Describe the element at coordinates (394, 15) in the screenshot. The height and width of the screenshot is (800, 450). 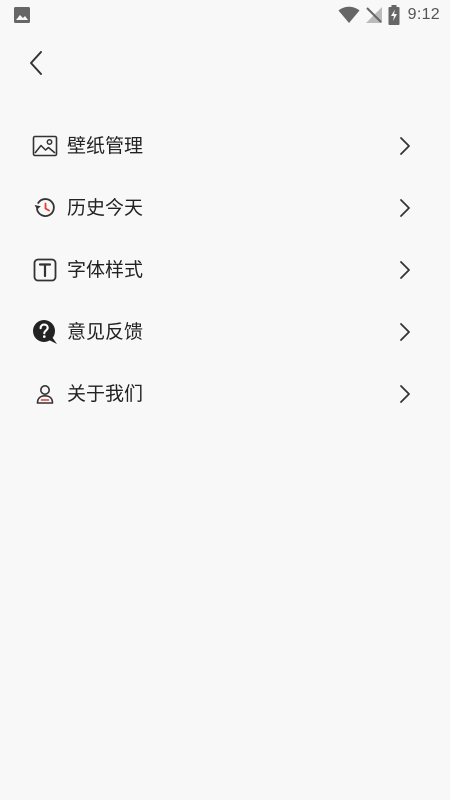
I see `battery-charging-icon` at that location.